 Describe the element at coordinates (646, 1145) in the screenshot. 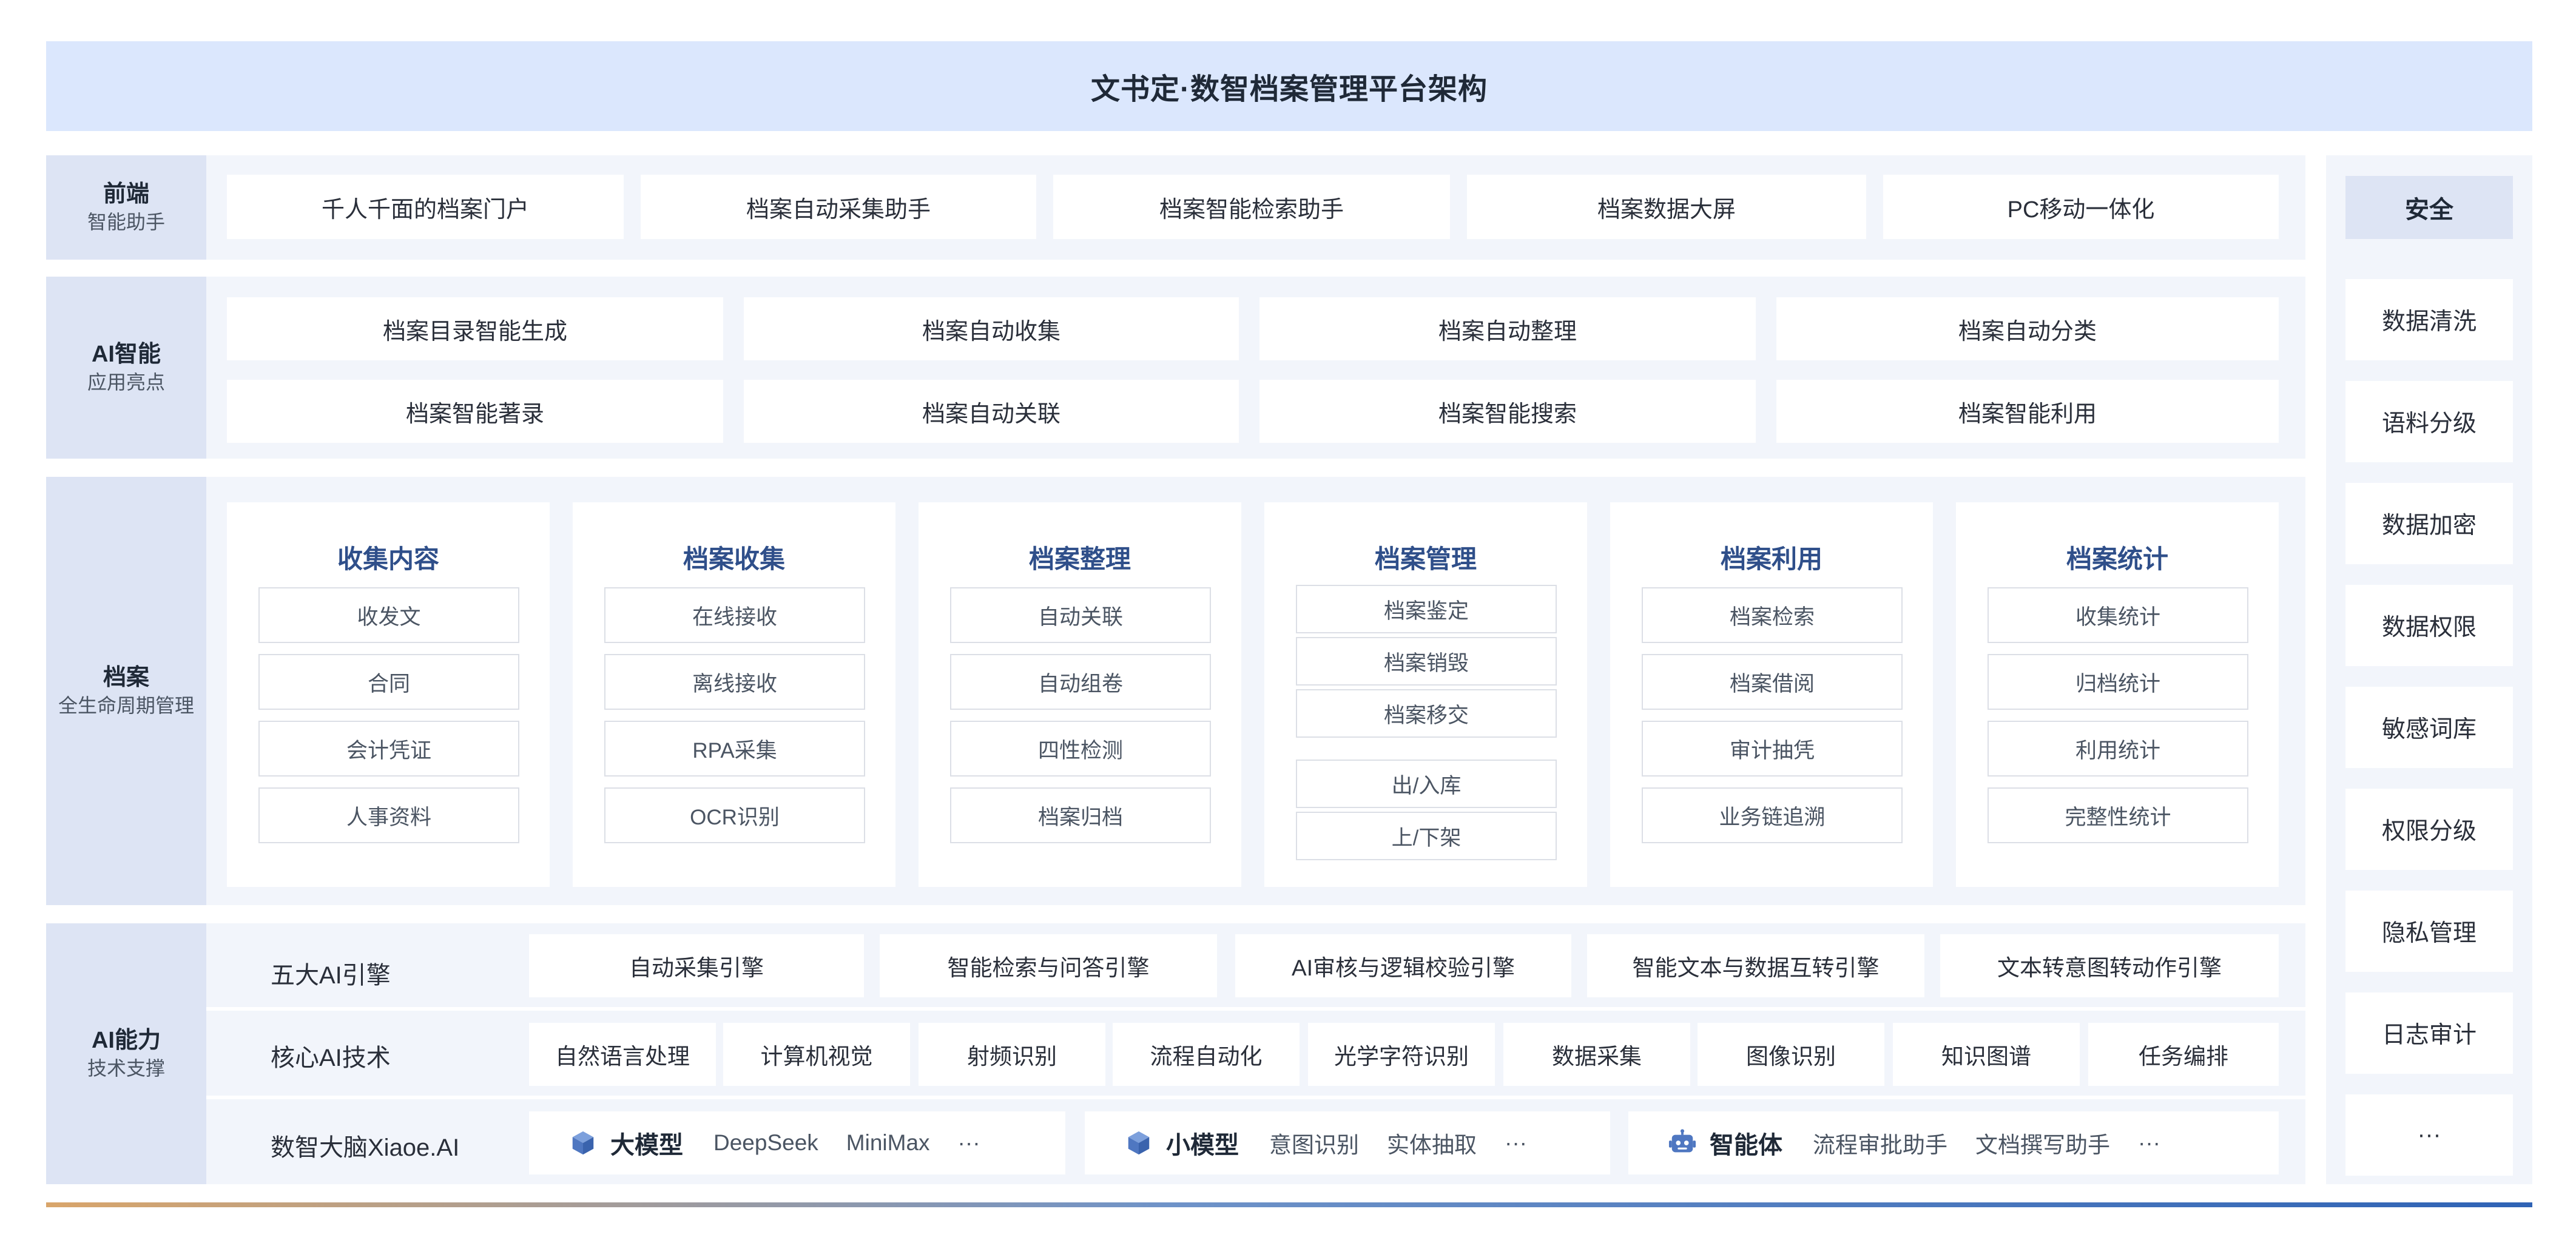

I see `model-group-title: 大模型` at that location.